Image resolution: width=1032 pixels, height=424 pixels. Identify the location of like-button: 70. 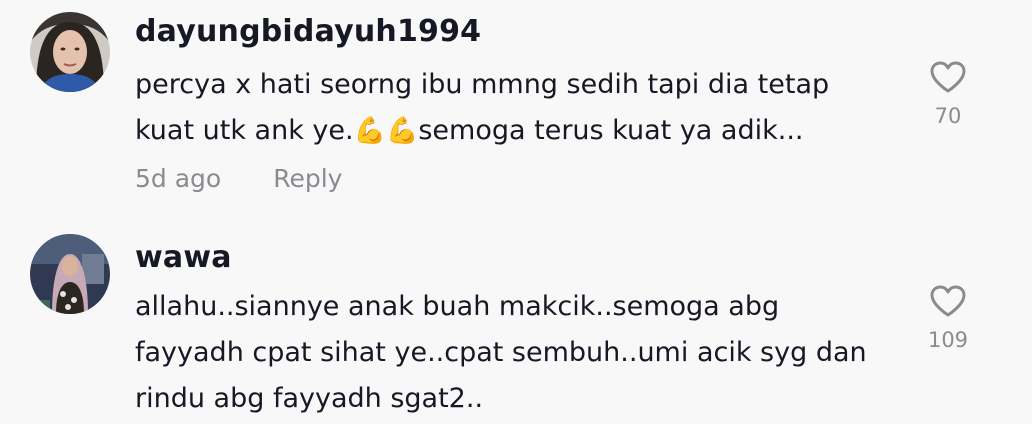
(948, 94).